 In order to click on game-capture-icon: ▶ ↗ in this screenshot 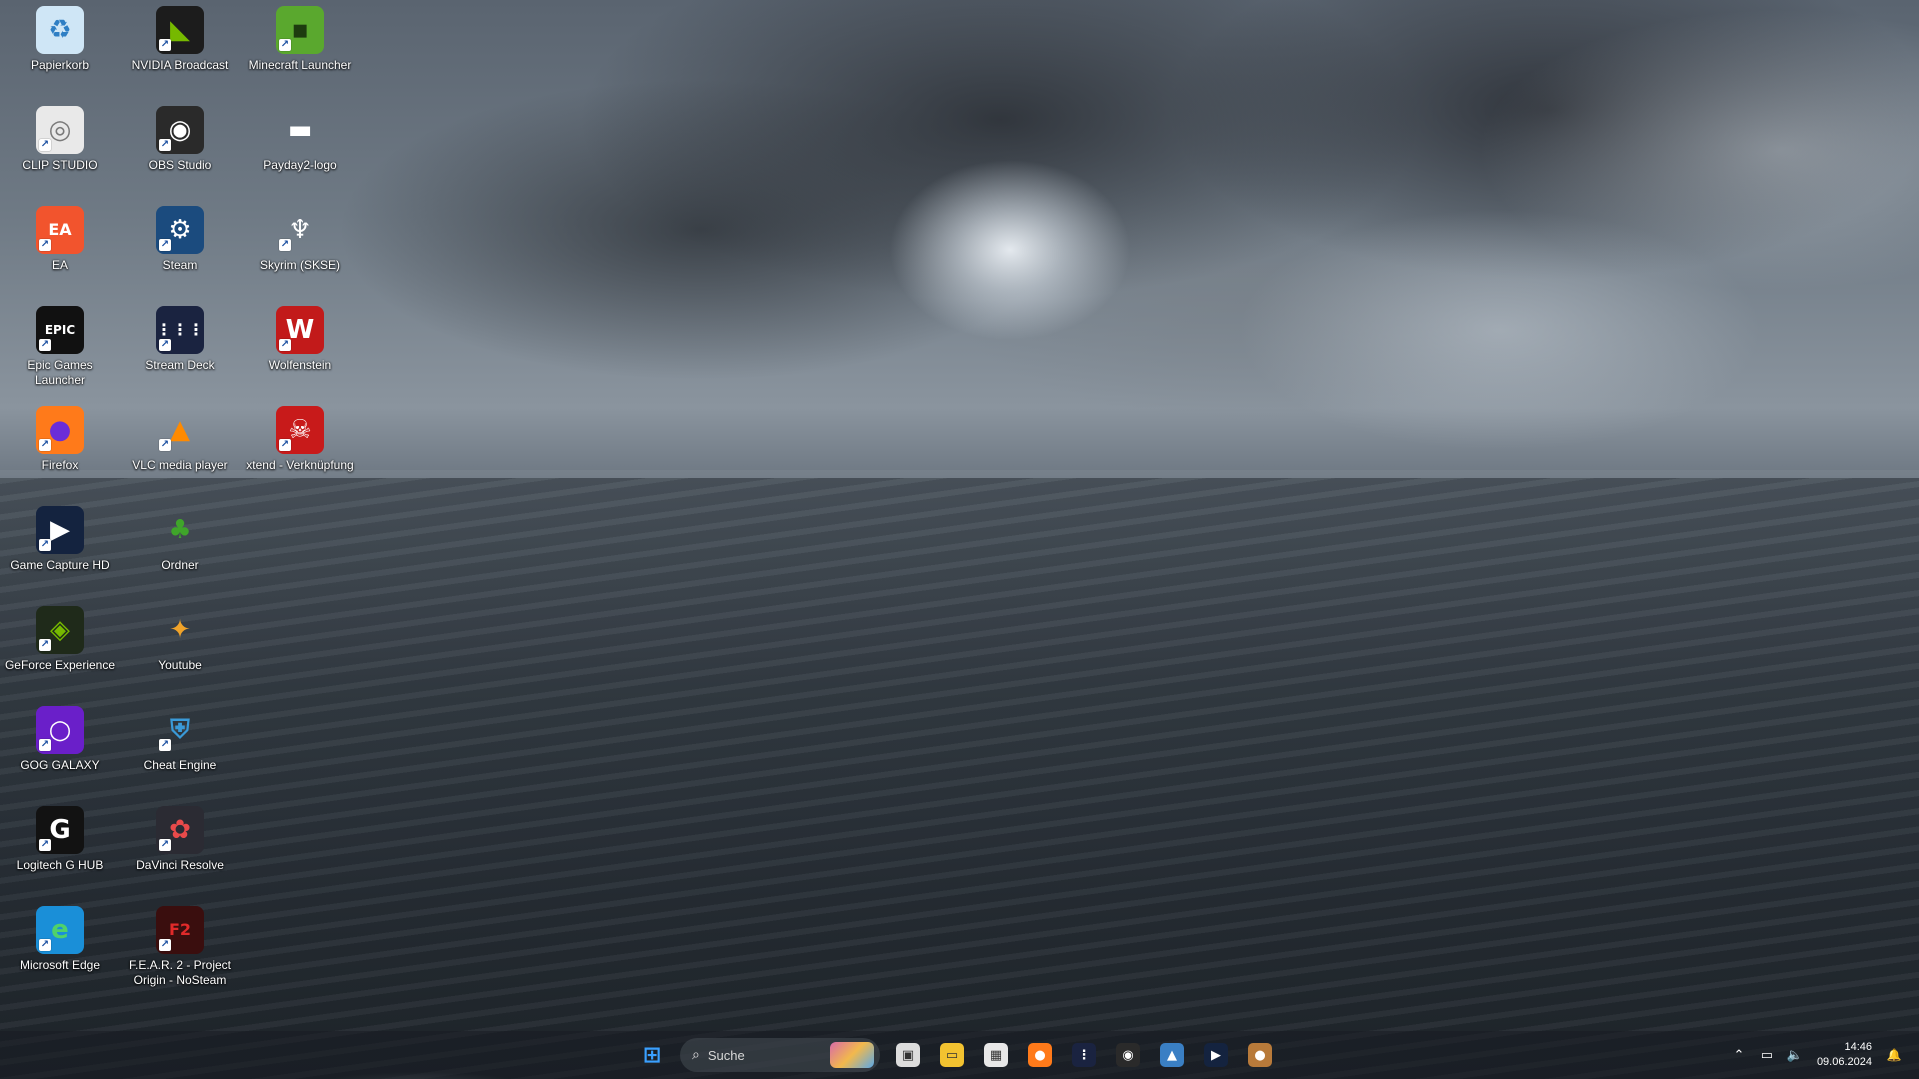, I will do `click(60, 530)`.